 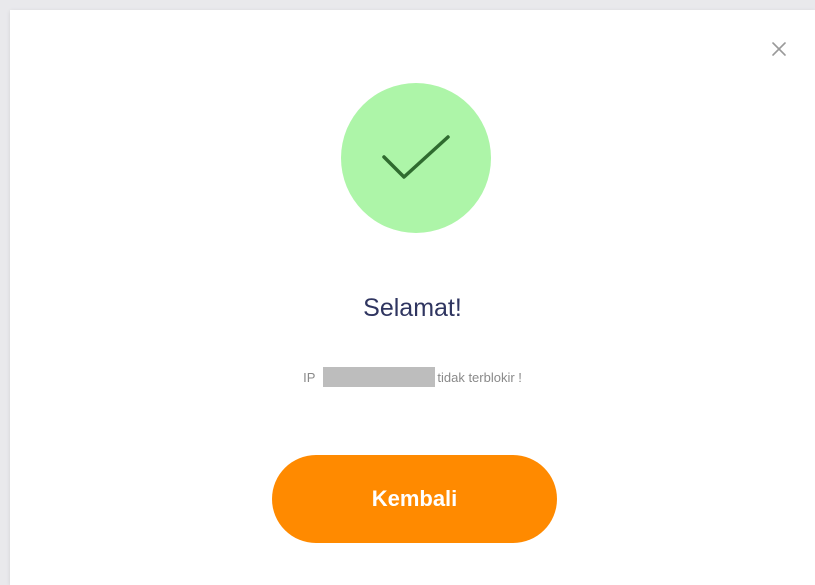 I want to click on close-icon, so click(x=779, y=49).